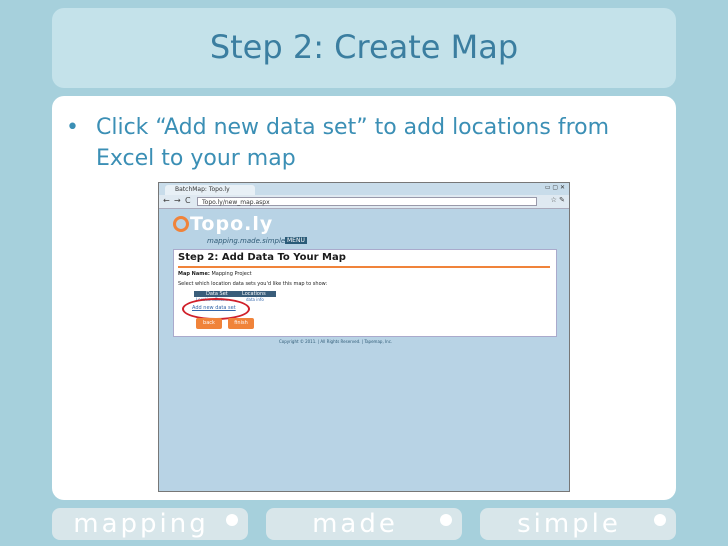 The width and height of the screenshot is (728, 546). Describe the element at coordinates (364, 189) in the screenshot. I see `browser-tab-bar: BatchMap: Topo.ly ▭ ▢ ✕` at that location.